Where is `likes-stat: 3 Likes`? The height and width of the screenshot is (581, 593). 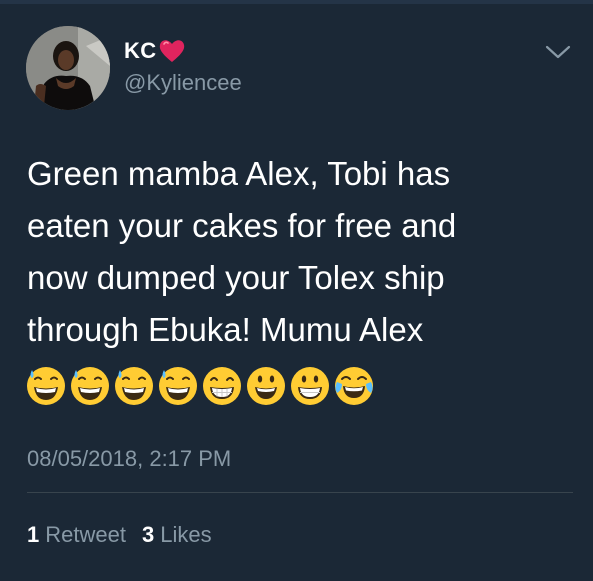
likes-stat: 3 Likes is located at coordinates (177, 535).